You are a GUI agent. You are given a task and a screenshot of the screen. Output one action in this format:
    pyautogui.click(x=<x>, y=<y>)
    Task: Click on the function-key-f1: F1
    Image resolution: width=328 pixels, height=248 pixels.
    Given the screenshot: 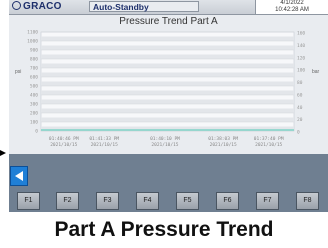 What is the action you would take?
    pyautogui.click(x=28, y=201)
    